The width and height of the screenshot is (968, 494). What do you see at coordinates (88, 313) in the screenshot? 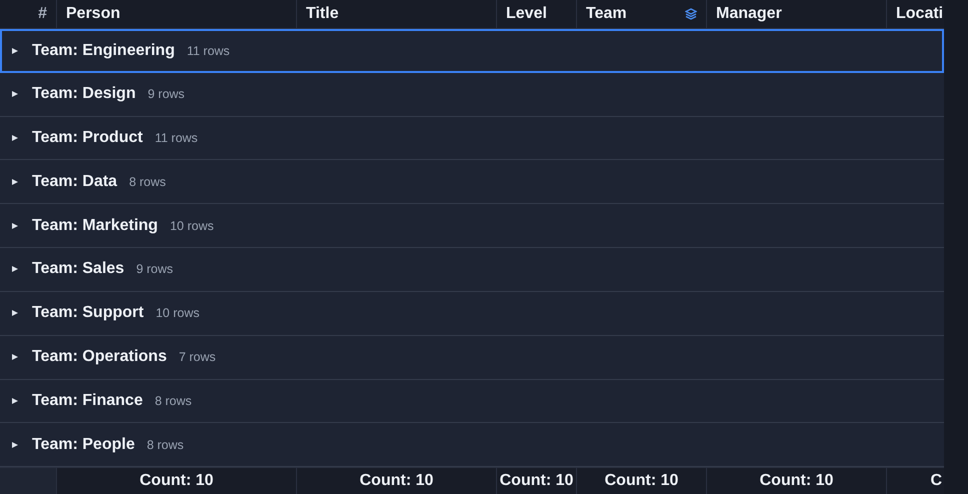
I see `group-label: Team: Support` at bounding box center [88, 313].